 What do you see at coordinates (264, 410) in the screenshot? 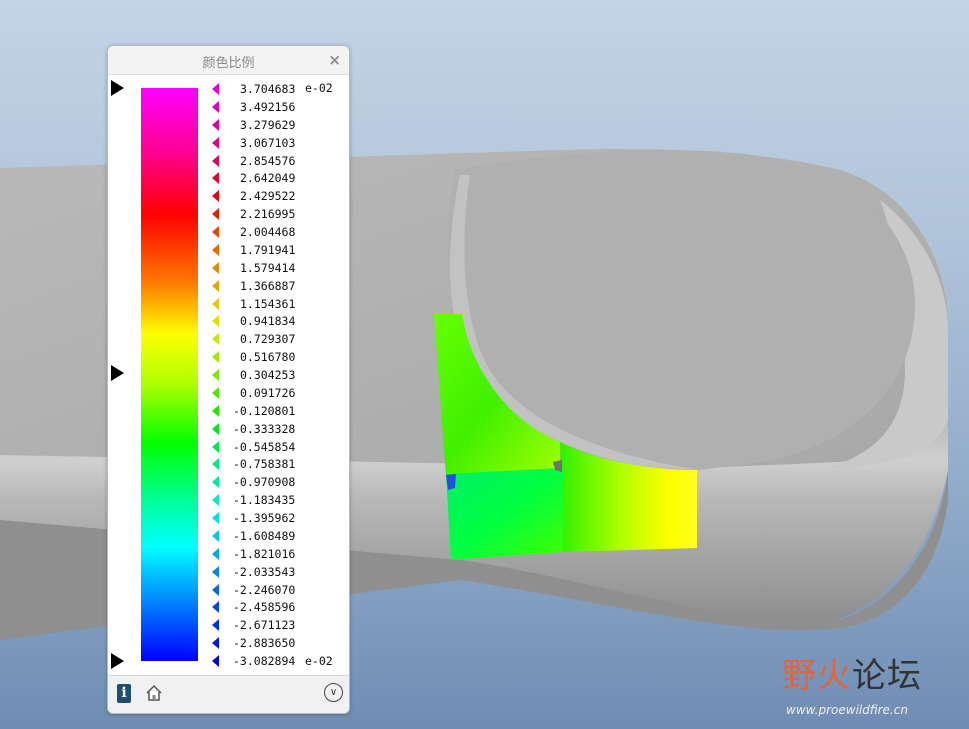
I see `scale-value-label: -0.120801` at bounding box center [264, 410].